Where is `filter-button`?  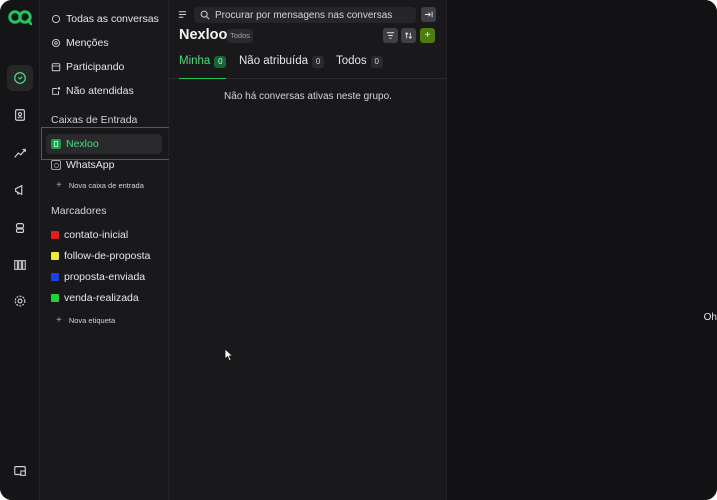
filter-button is located at coordinates (390, 35).